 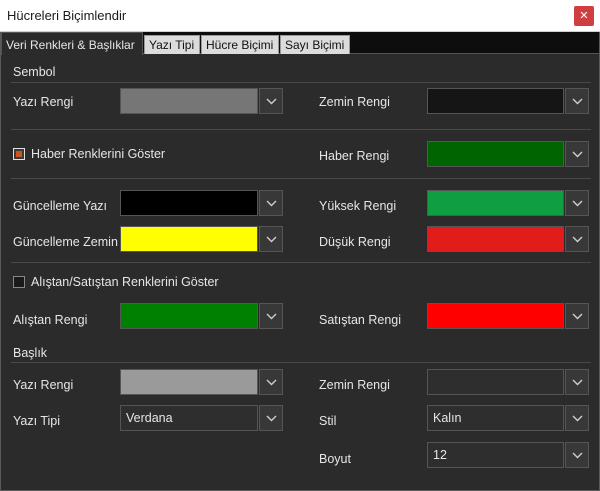 I want to click on dropdown-yuksek-rengi, so click(x=577, y=203).